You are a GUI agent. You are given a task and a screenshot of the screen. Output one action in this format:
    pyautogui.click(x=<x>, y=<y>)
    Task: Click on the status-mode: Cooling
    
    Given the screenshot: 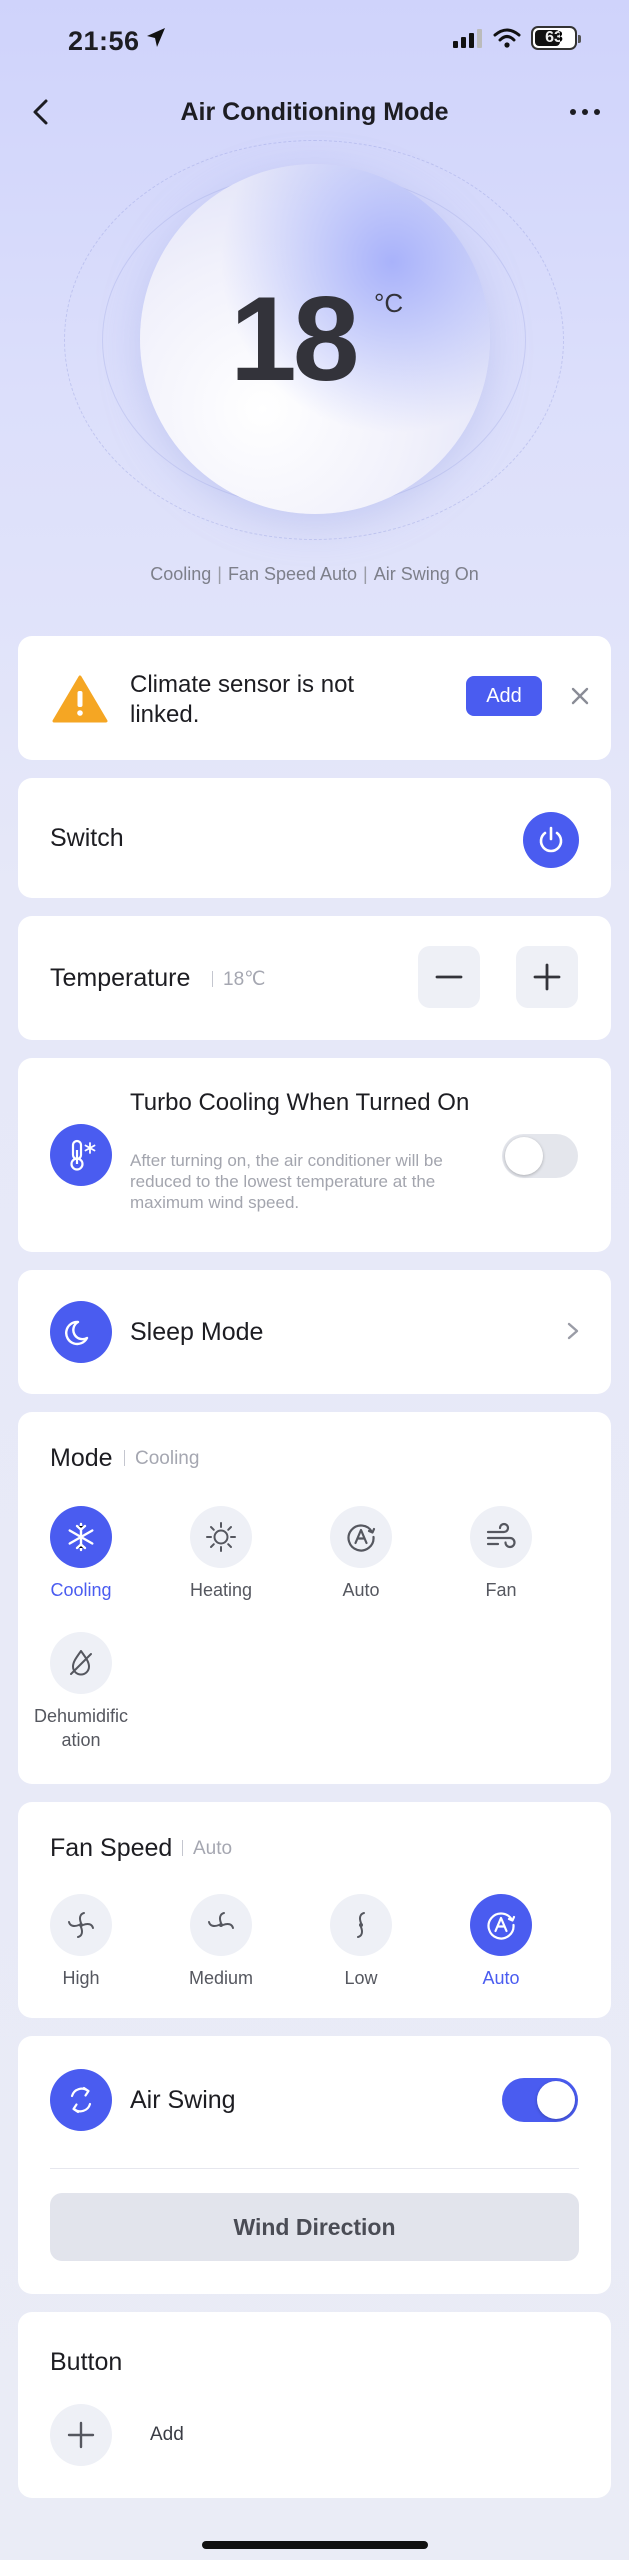 What is the action you would take?
    pyautogui.click(x=181, y=574)
    